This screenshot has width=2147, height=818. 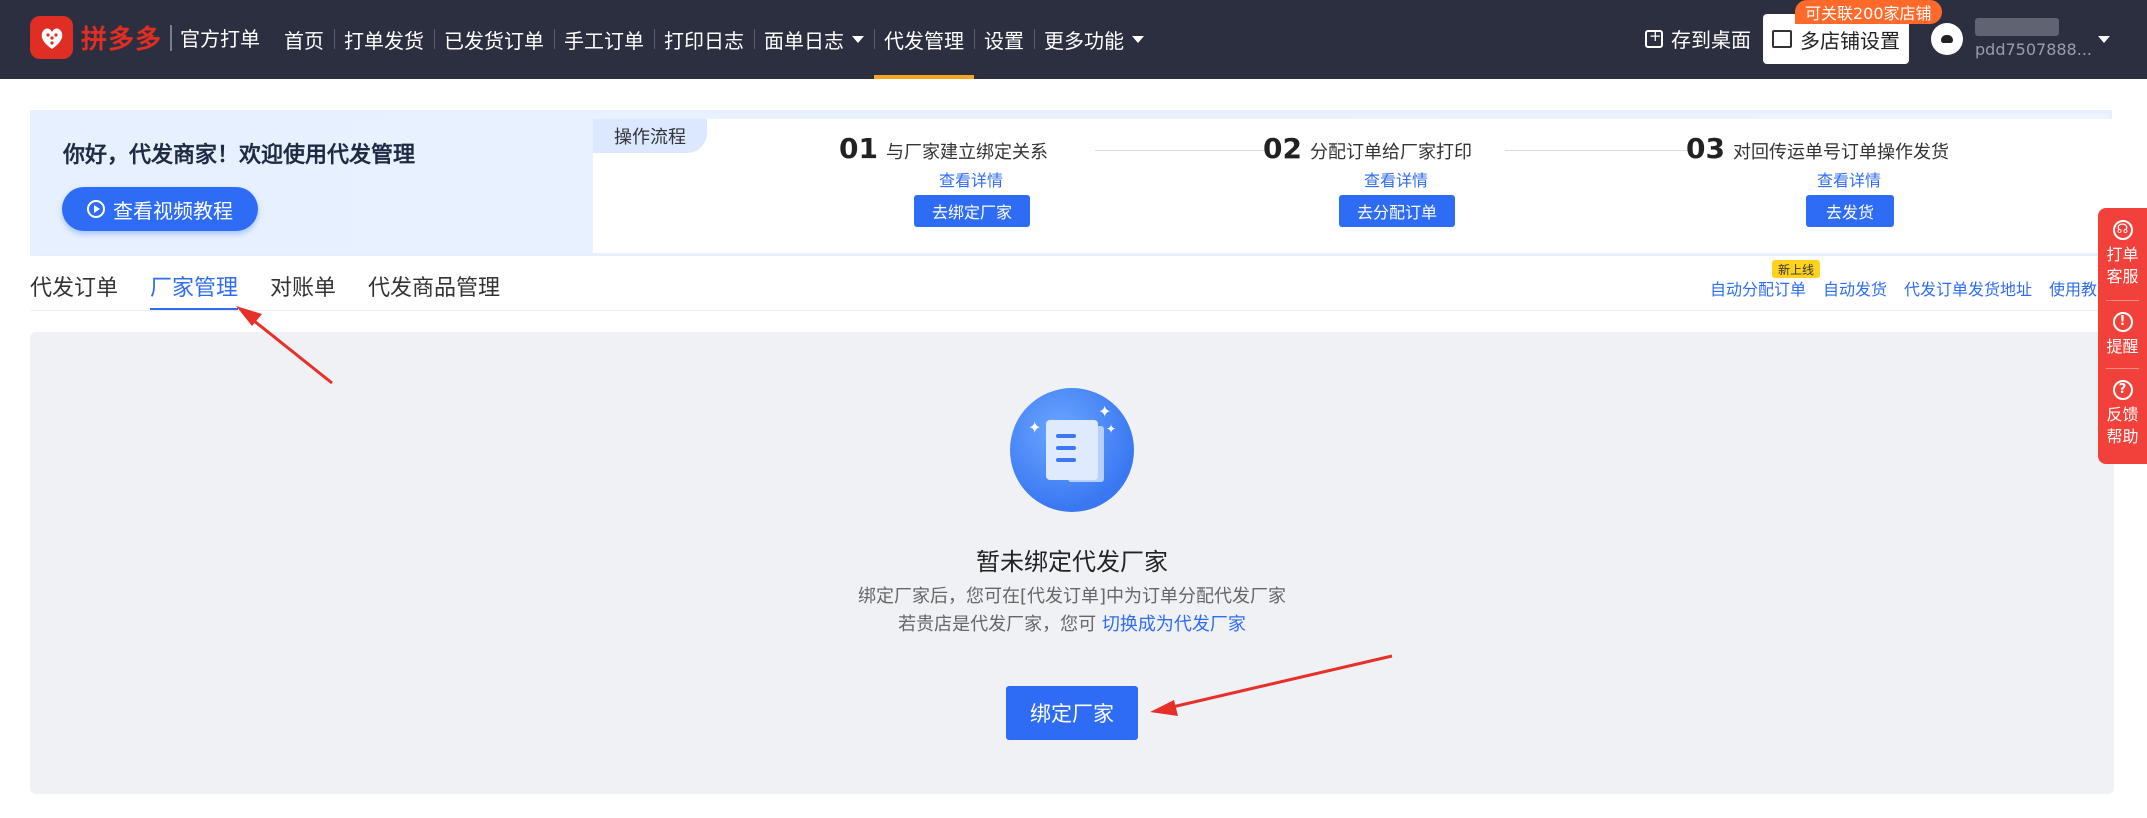 I want to click on operation-flow-tag: 操作流程, so click(x=650, y=136).